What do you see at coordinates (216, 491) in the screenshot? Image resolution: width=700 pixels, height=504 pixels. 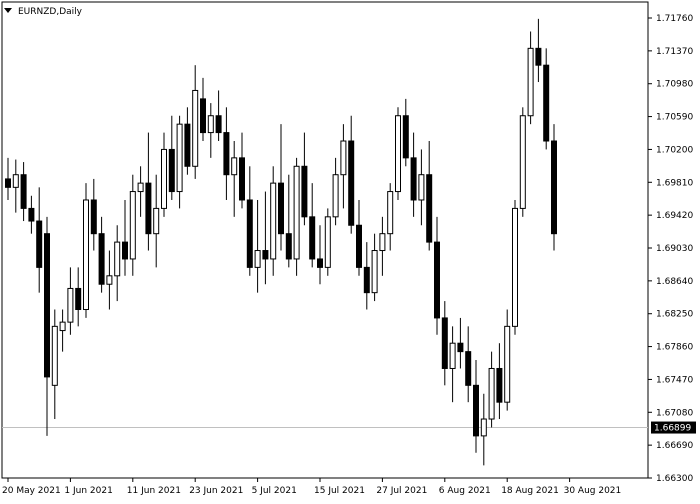 I see `x-tick-label: 23 Jun 2021` at bounding box center [216, 491].